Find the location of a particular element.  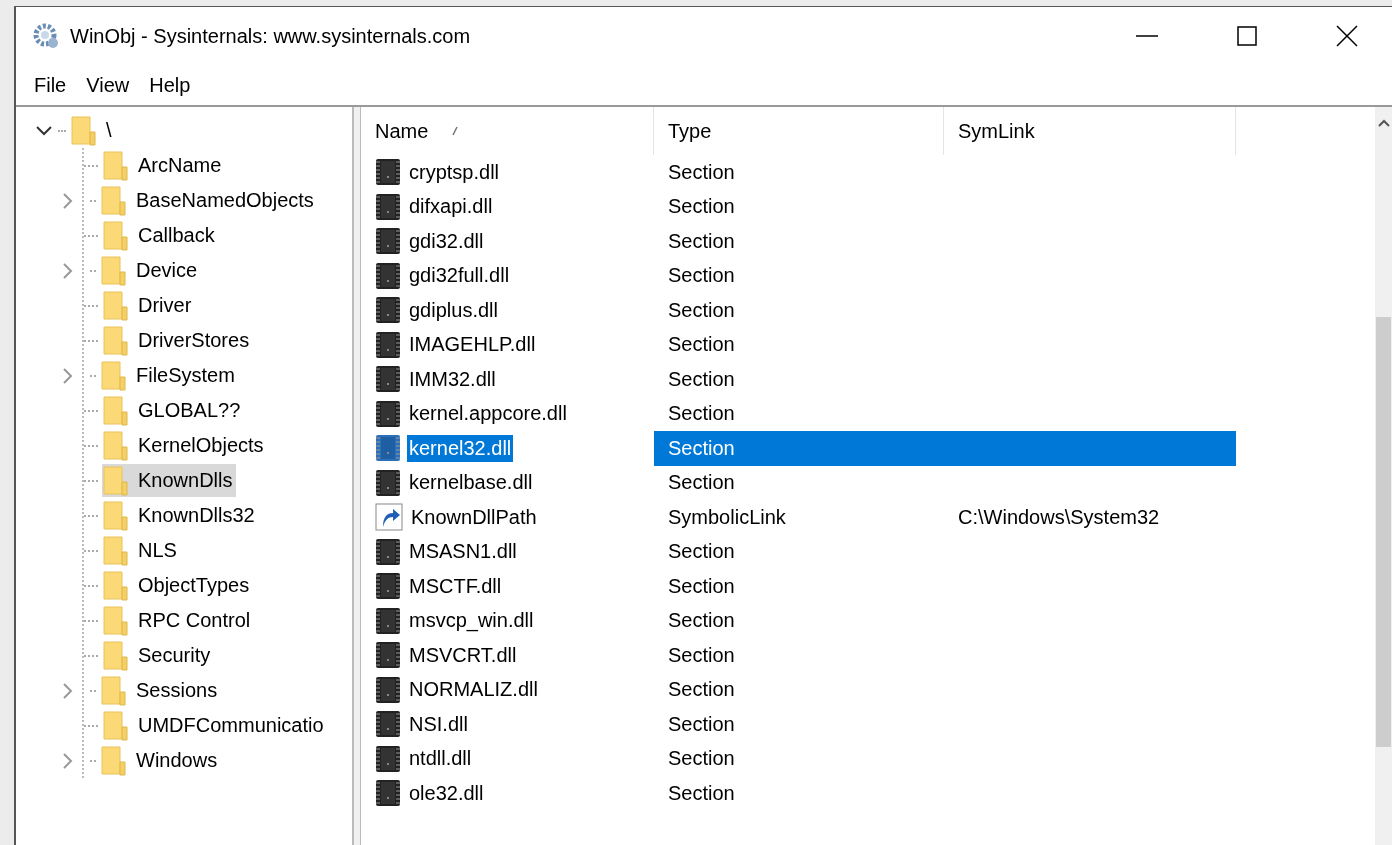

chevron-down-icon is located at coordinates (44, 130).